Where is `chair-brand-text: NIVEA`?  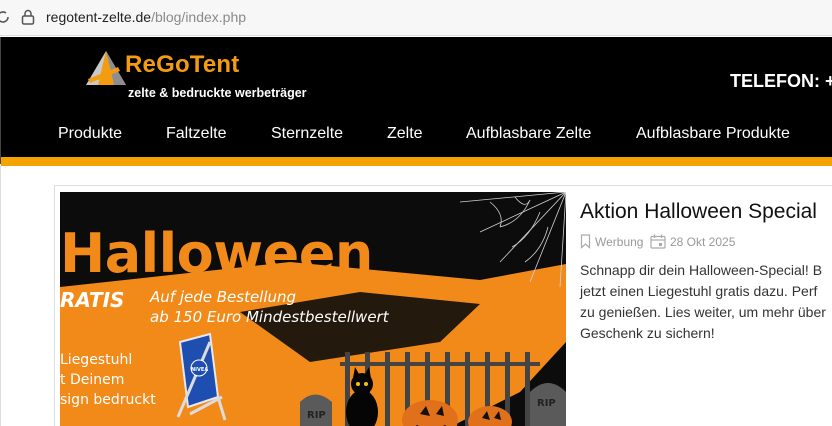
chair-brand-text: NIVEA is located at coordinates (199, 370).